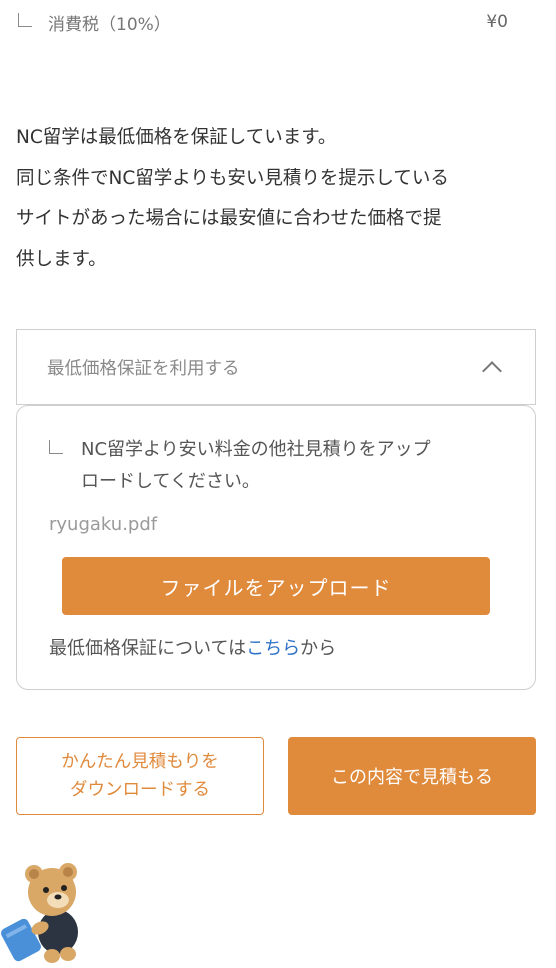 This screenshot has width=556, height=968. I want to click on chevron-up-icon, so click(492, 371).